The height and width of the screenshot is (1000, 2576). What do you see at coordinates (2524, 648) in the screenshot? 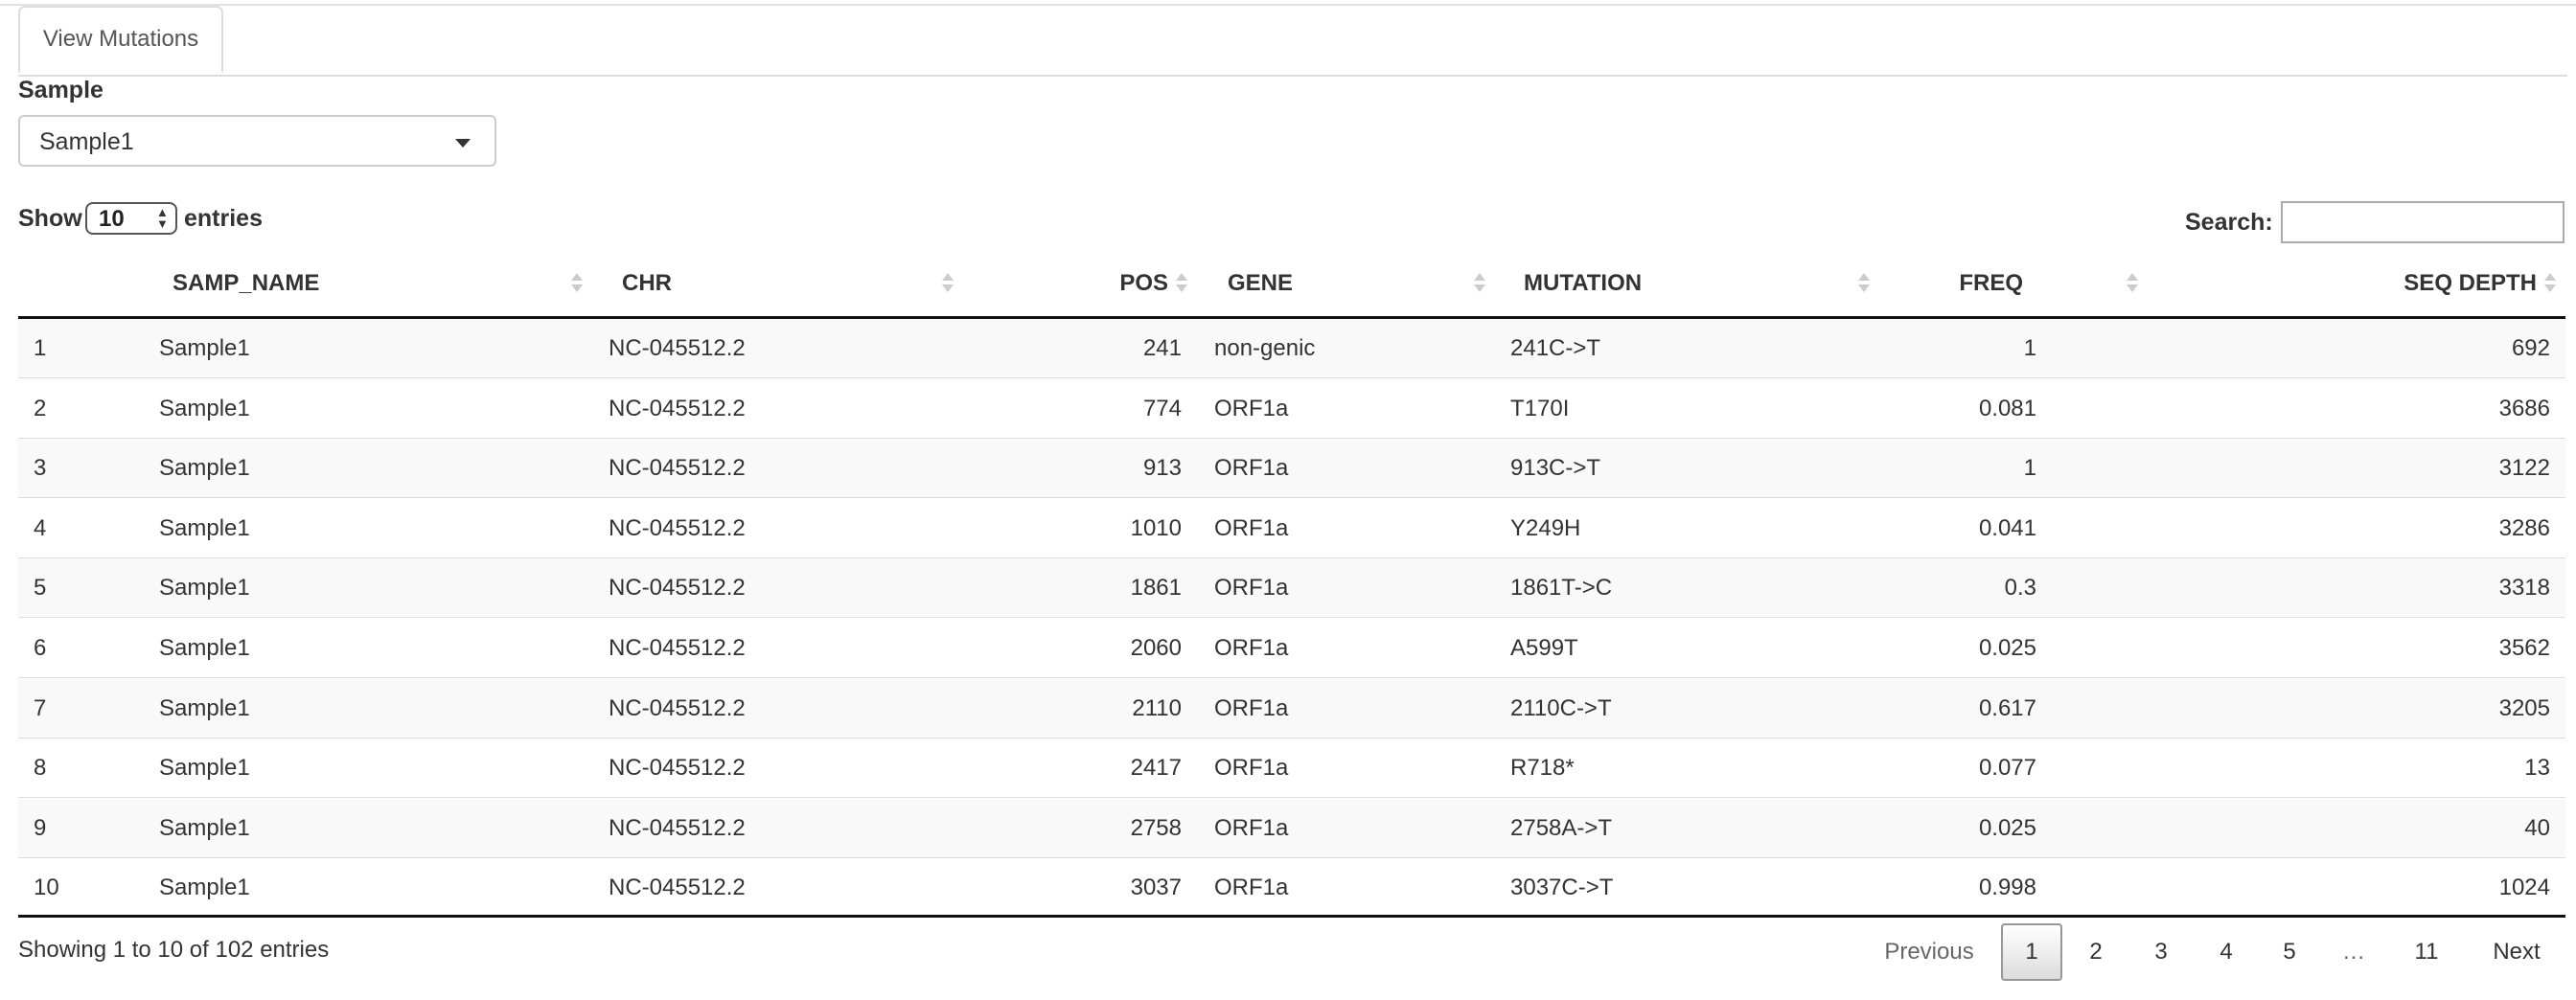
I see `cell-seq-depth: 3562` at bounding box center [2524, 648].